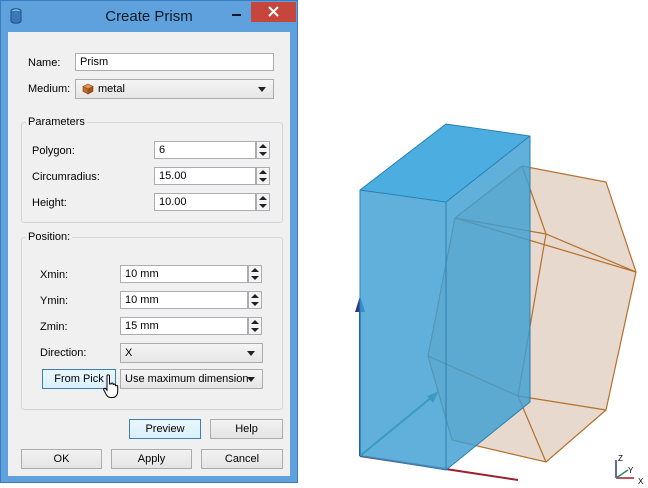  I want to click on help-button: Help, so click(246, 429).